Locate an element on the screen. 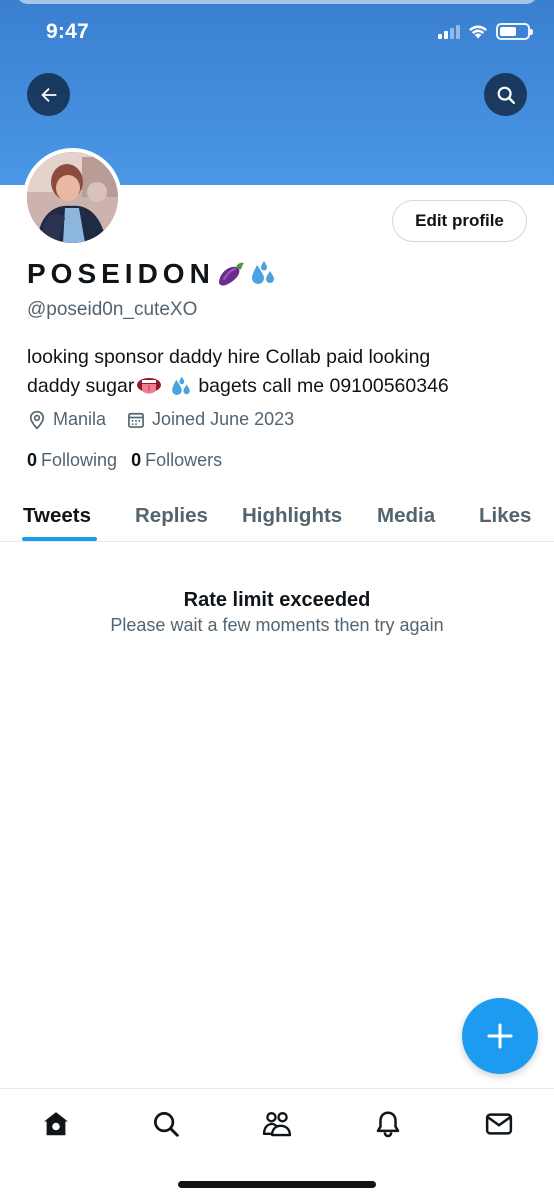 The width and height of the screenshot is (554, 1200). tab-media: Media is located at coordinates (406, 516).